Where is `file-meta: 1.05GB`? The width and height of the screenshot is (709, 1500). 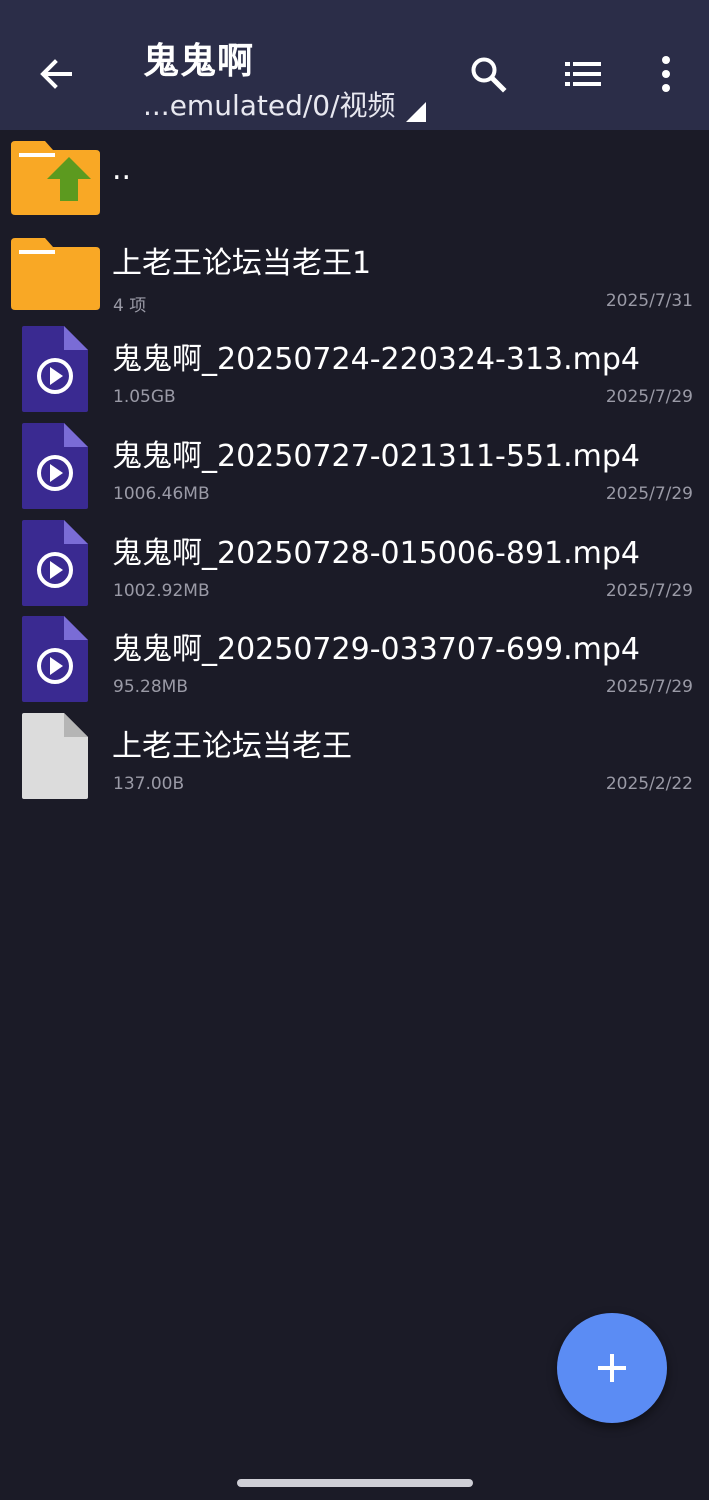 file-meta: 1.05GB is located at coordinates (144, 397).